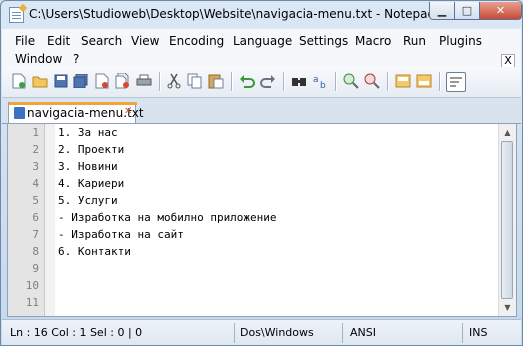  What do you see at coordinates (508, 61) in the screenshot?
I see `document-close-icon: X` at bounding box center [508, 61].